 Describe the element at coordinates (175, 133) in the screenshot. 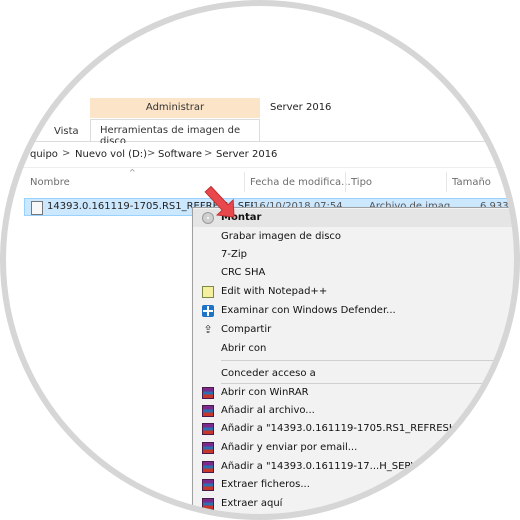

I see `tab-disk-image-tools: Herramientas de imagen de disco` at that location.